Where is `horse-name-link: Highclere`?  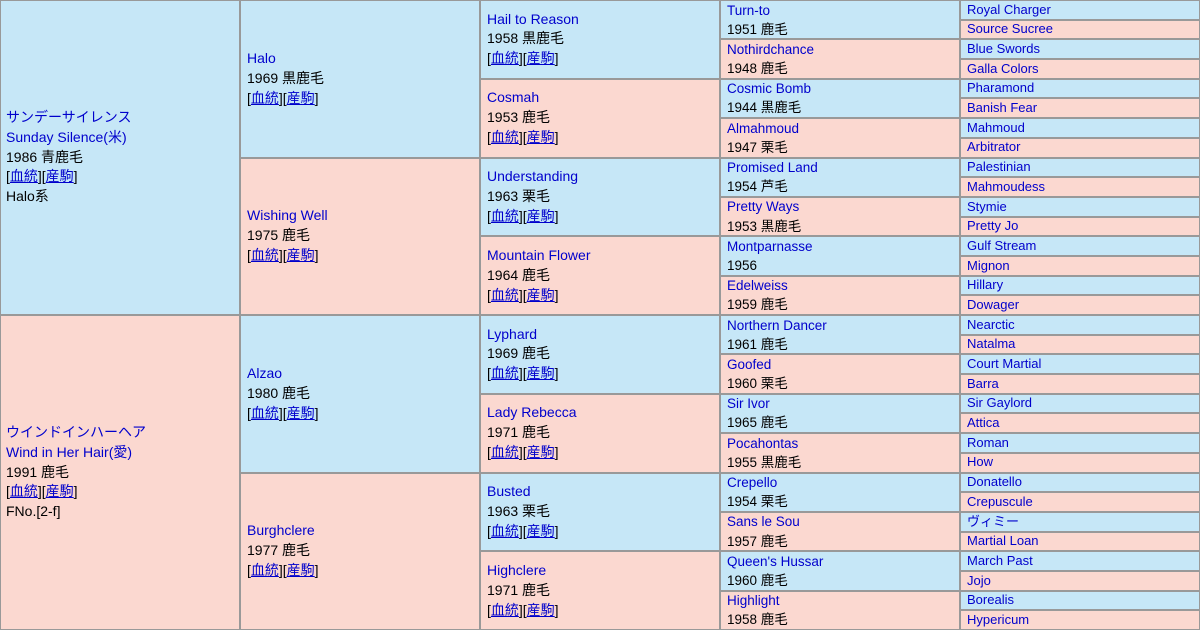
horse-name-link: Highclere is located at coordinates (516, 570).